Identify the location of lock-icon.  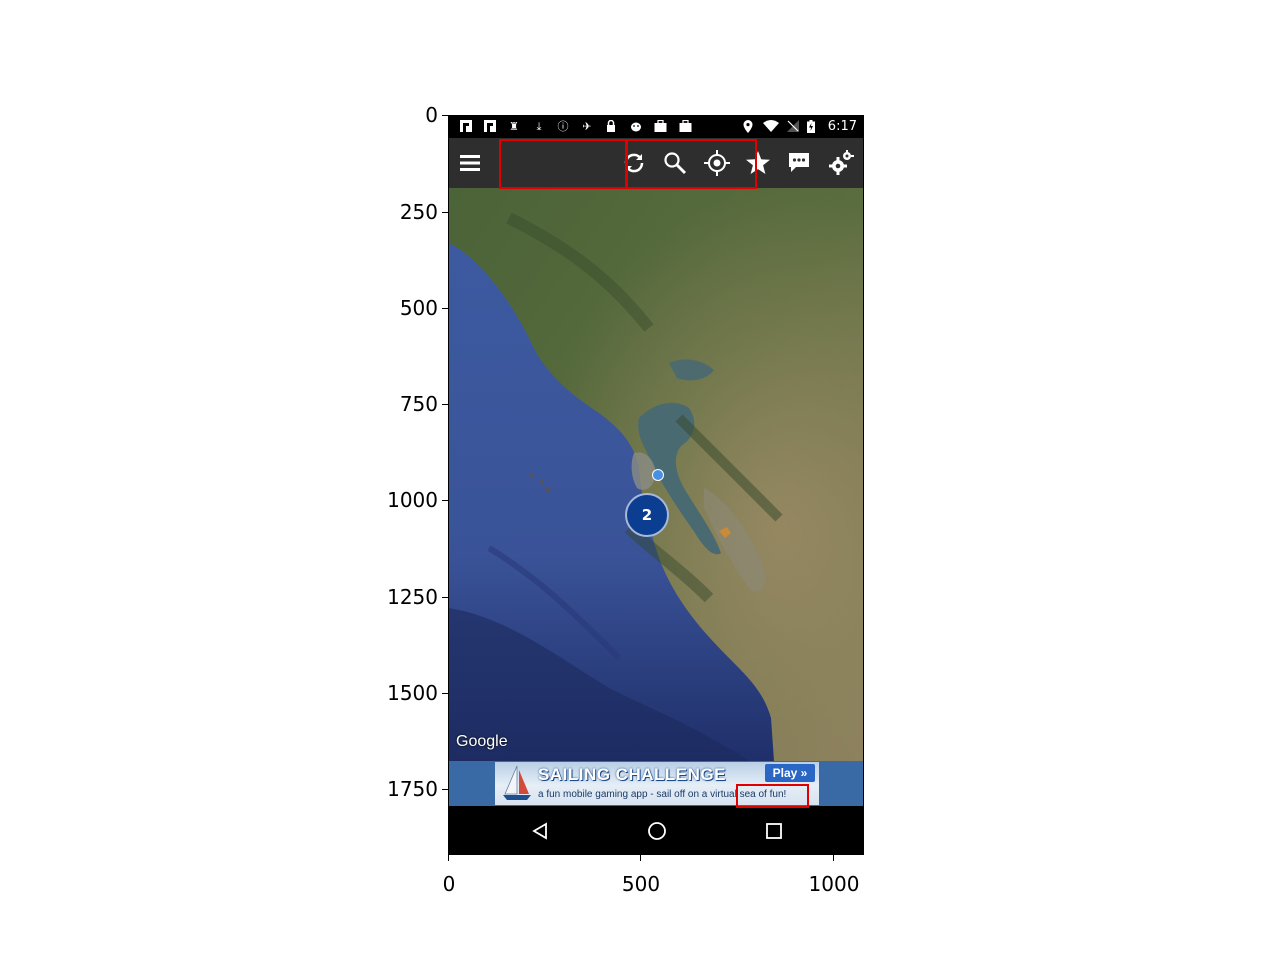
(611, 126).